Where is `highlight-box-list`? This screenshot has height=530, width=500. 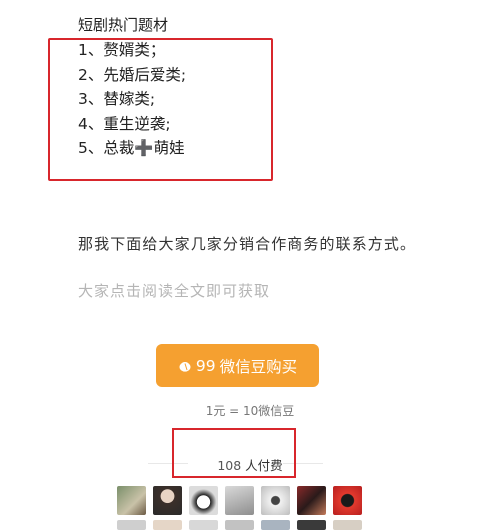 highlight-box-list is located at coordinates (160, 109).